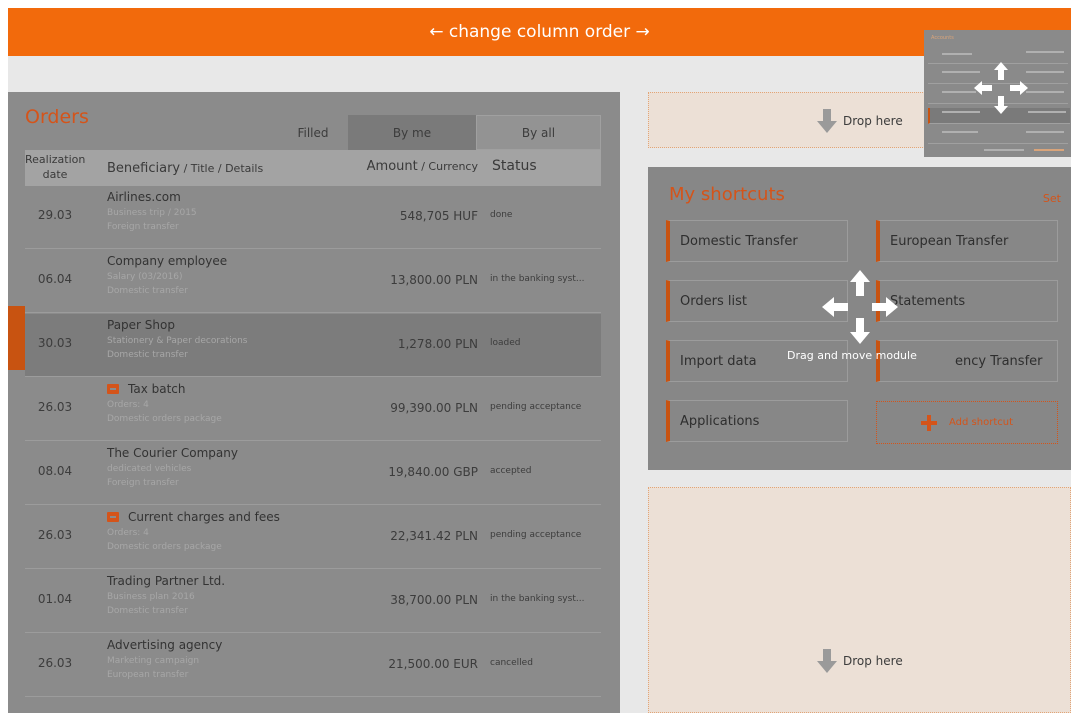 This screenshot has height=713, width=1071. What do you see at coordinates (313, 132) in the screenshot?
I see `tab-filled: Filled` at bounding box center [313, 132].